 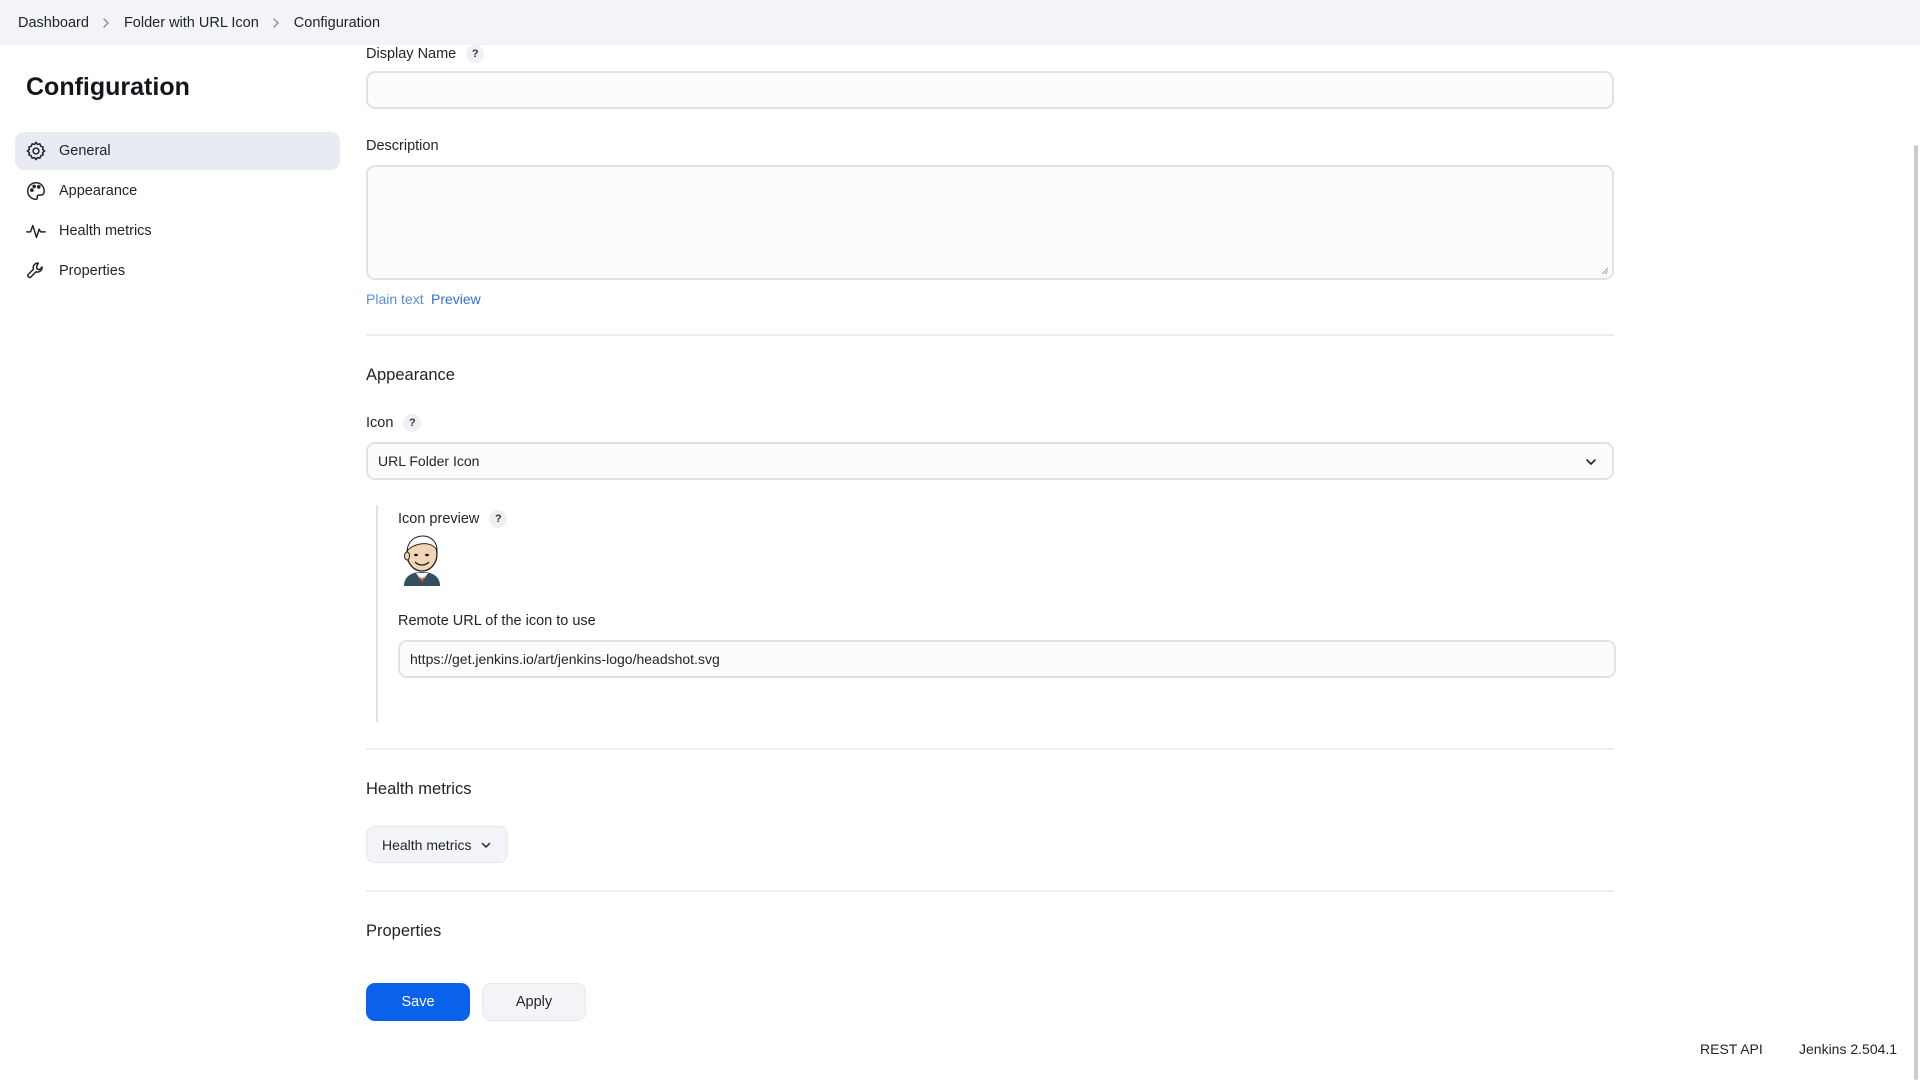 What do you see at coordinates (177, 271) in the screenshot?
I see `sidebar-item-properties: Properties` at bounding box center [177, 271].